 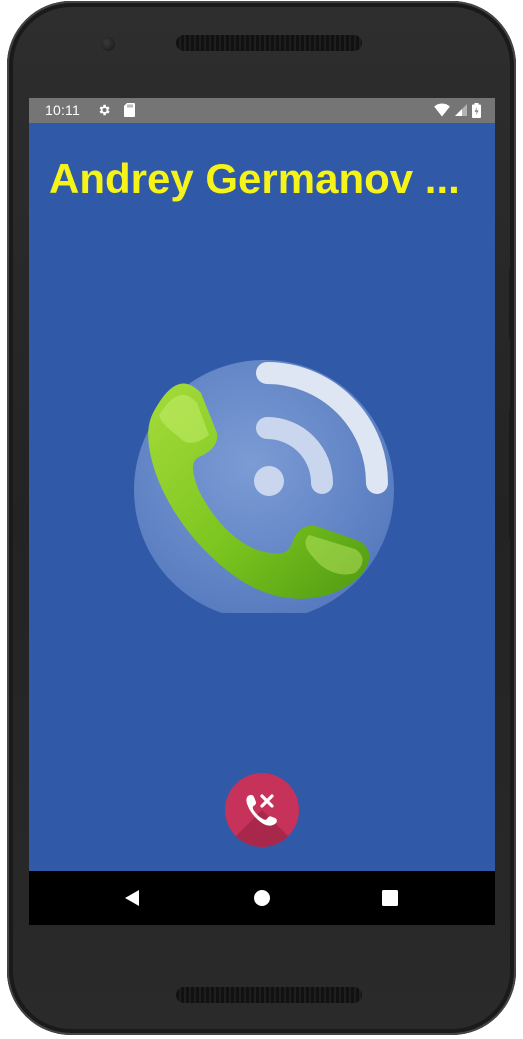 I want to click on sd-card-icon, so click(x=129, y=110).